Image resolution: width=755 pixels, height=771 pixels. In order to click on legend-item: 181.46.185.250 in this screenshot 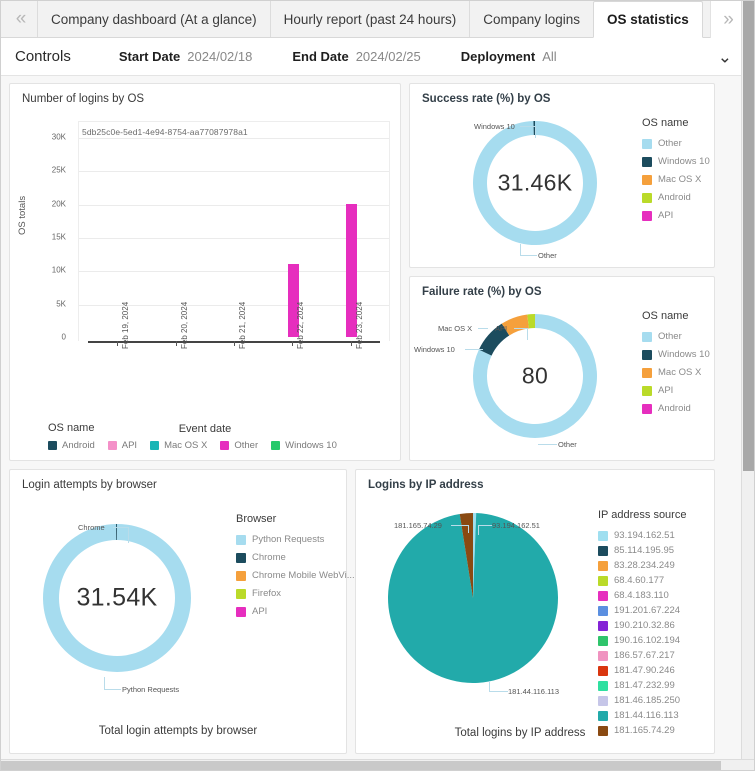, I will do `click(642, 700)`.